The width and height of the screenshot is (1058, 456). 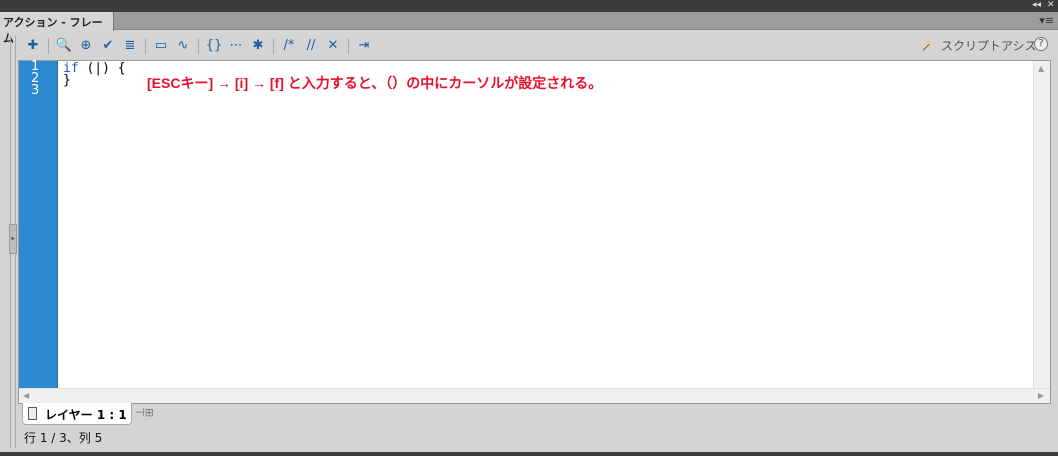 What do you see at coordinates (13, 239) in the screenshot?
I see `toolbox-expand-handle: ▸` at bounding box center [13, 239].